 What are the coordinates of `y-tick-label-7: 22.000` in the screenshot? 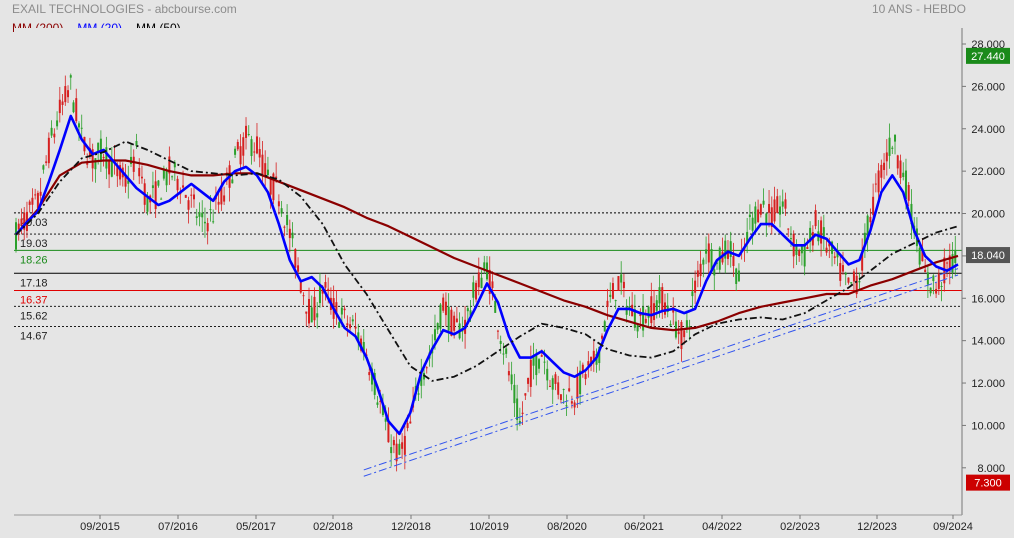 It's located at (988, 172).